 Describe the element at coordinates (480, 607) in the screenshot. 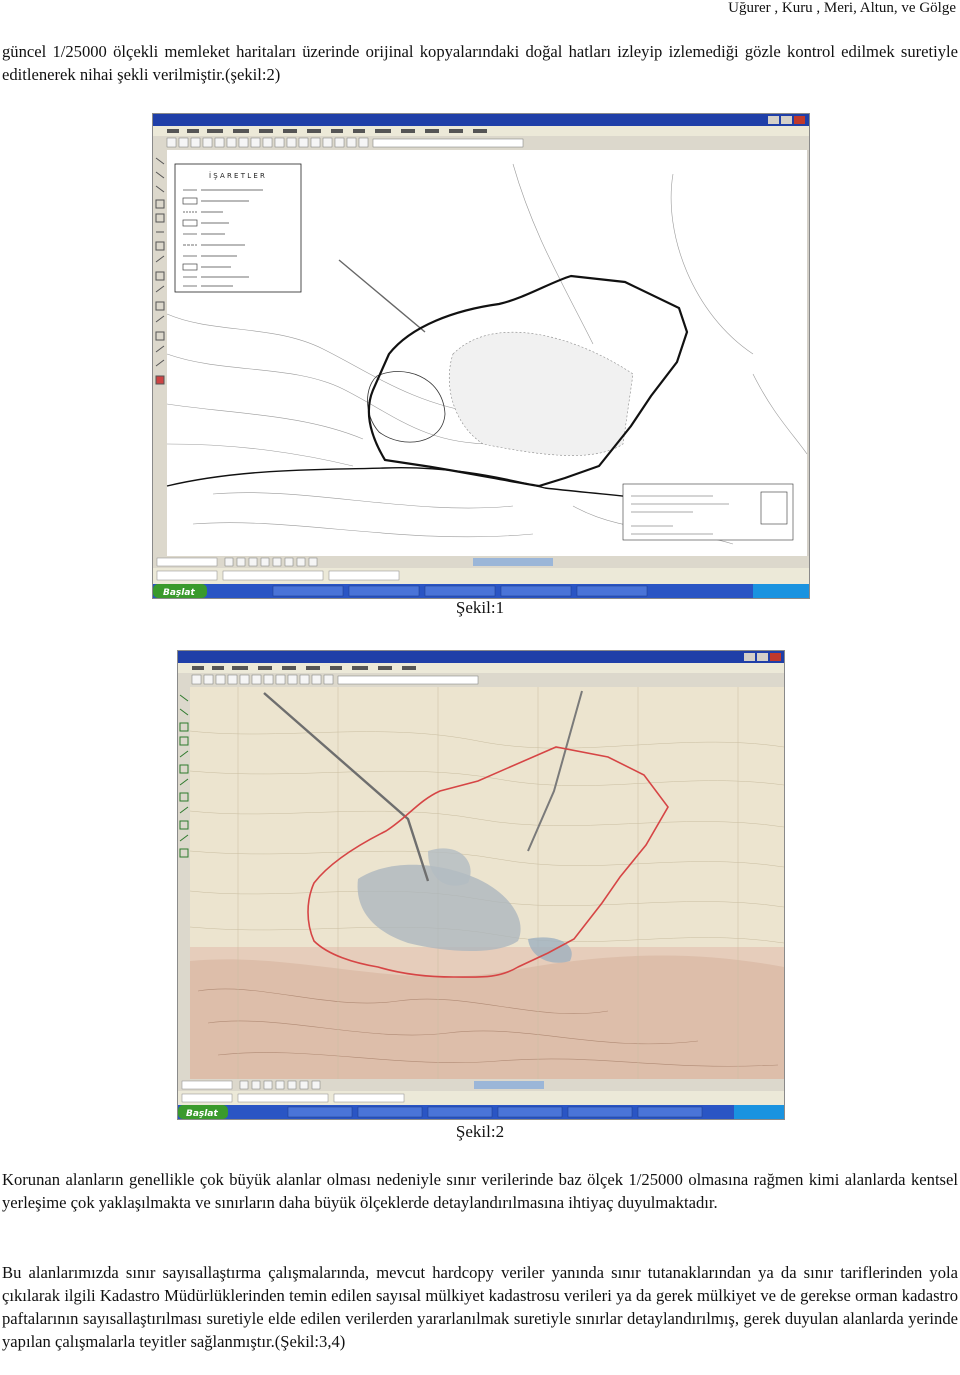

I see `figure-1-caption: Şekil:1` at that location.